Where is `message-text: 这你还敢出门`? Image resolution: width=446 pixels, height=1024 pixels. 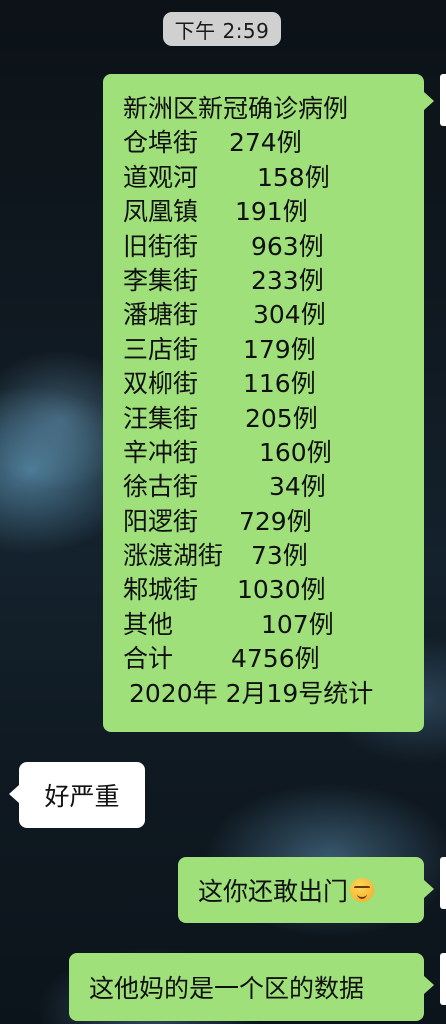
message-text: 这你还敢出门 is located at coordinates (273, 891).